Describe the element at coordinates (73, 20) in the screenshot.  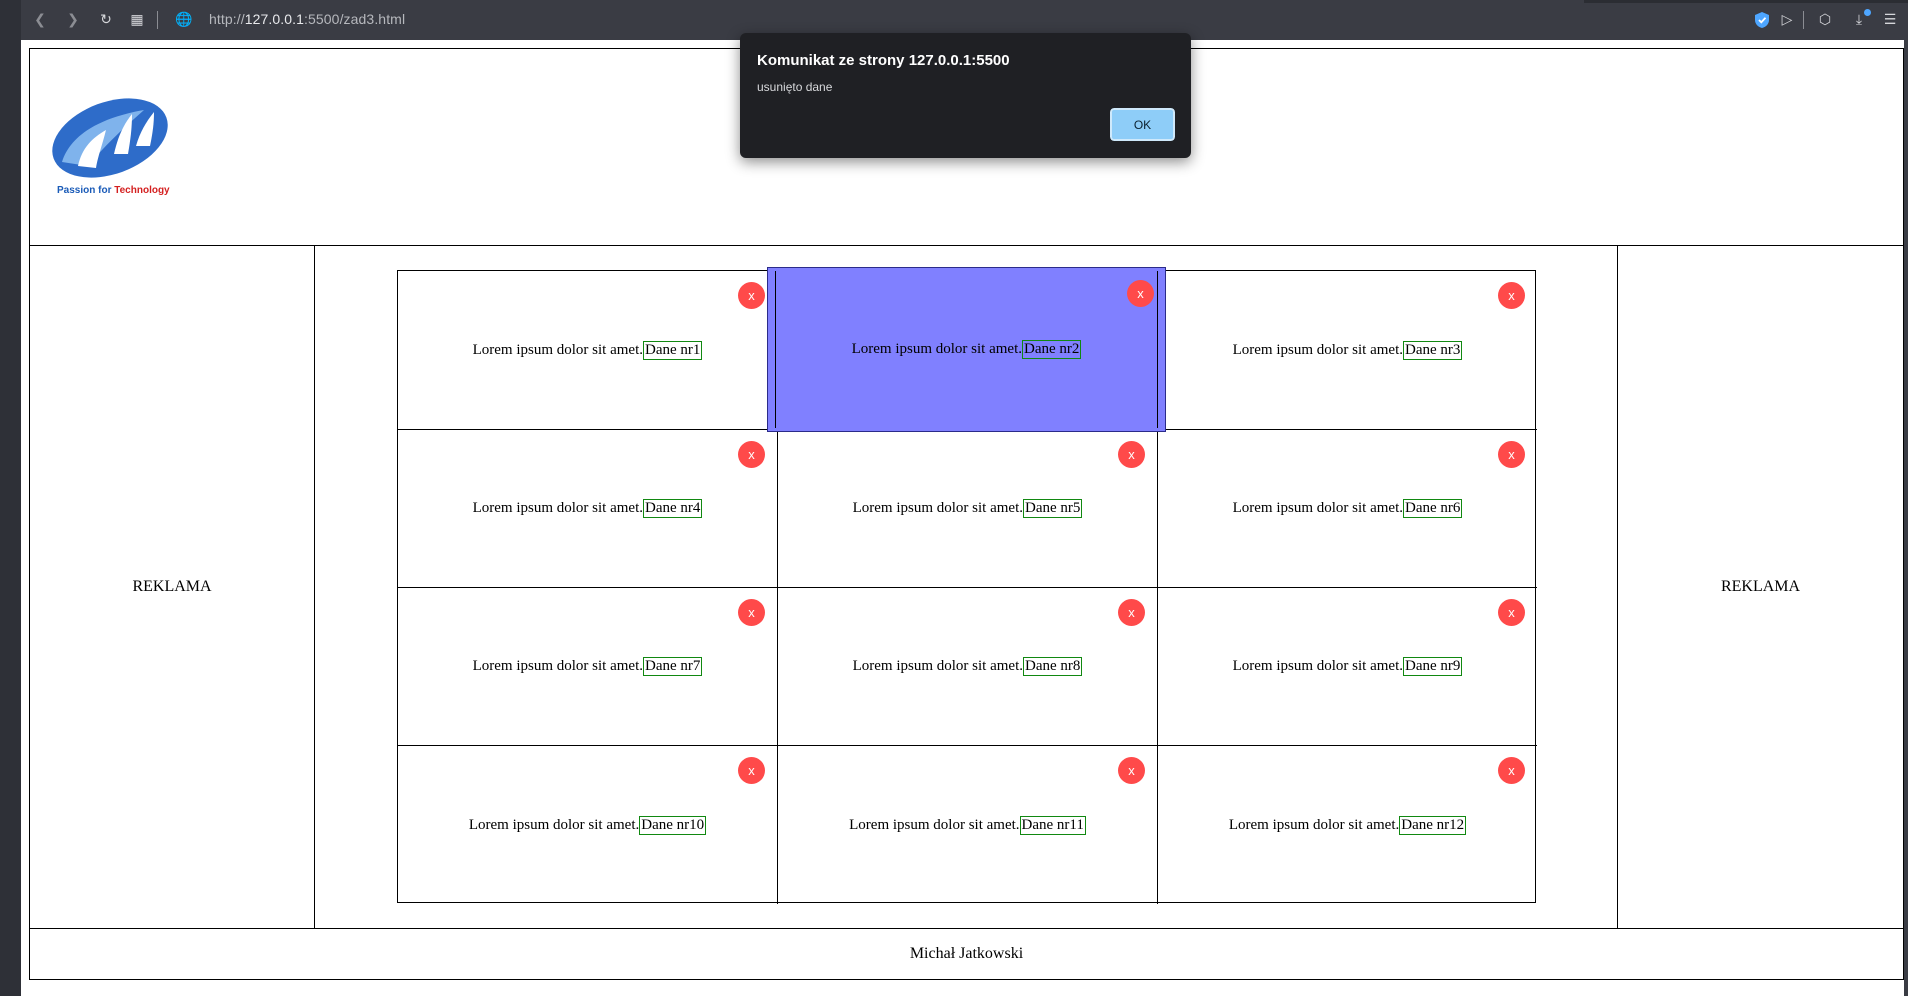
I see `forward-icon: ❯` at that location.